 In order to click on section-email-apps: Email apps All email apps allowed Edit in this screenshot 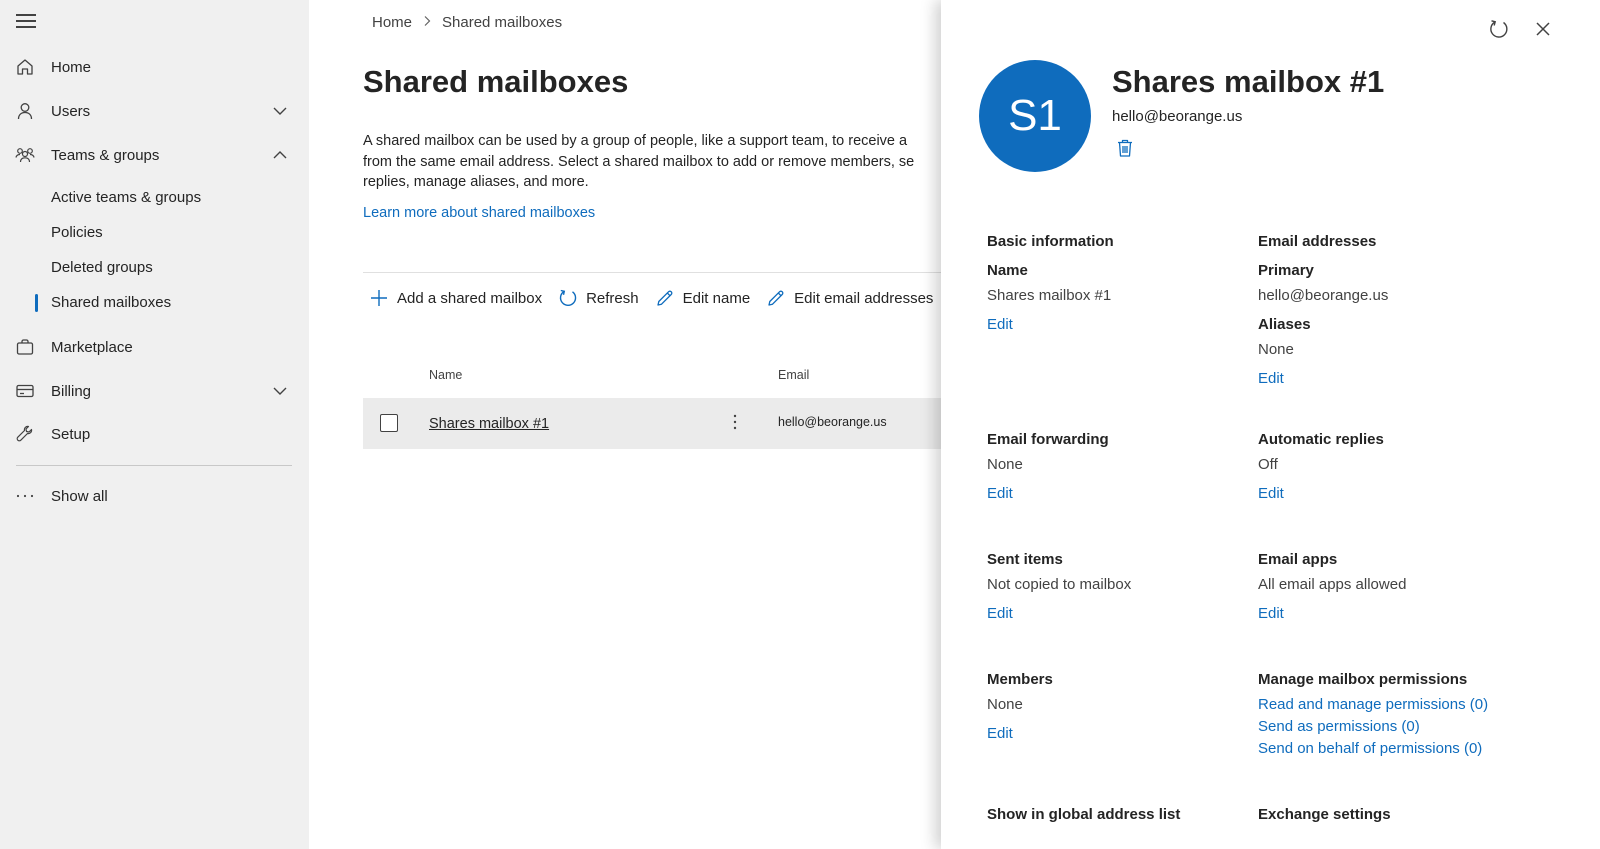, I will do `click(1393, 587)`.